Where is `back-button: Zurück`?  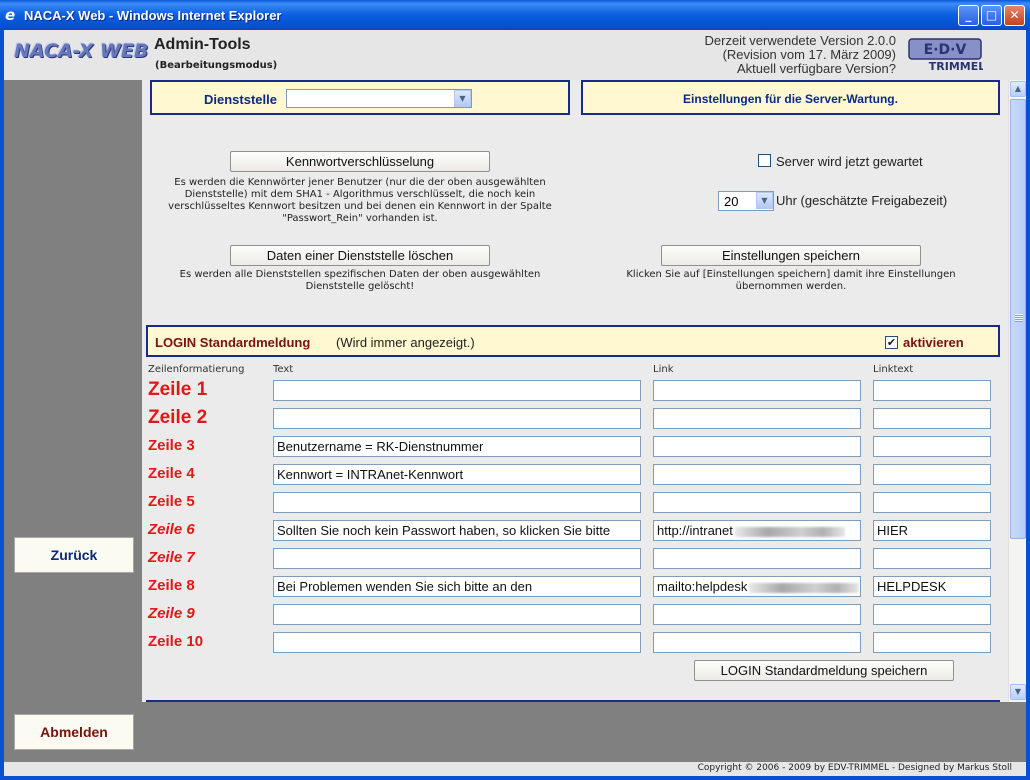
back-button: Zurück is located at coordinates (74, 555).